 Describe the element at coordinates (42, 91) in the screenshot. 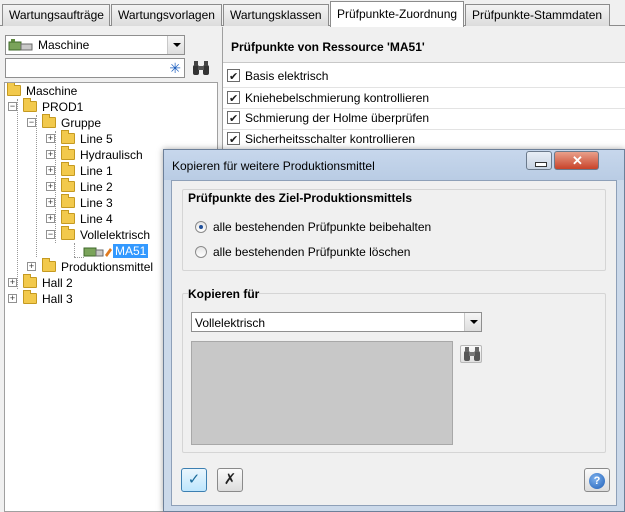

I see `tree-node: Maschine` at that location.